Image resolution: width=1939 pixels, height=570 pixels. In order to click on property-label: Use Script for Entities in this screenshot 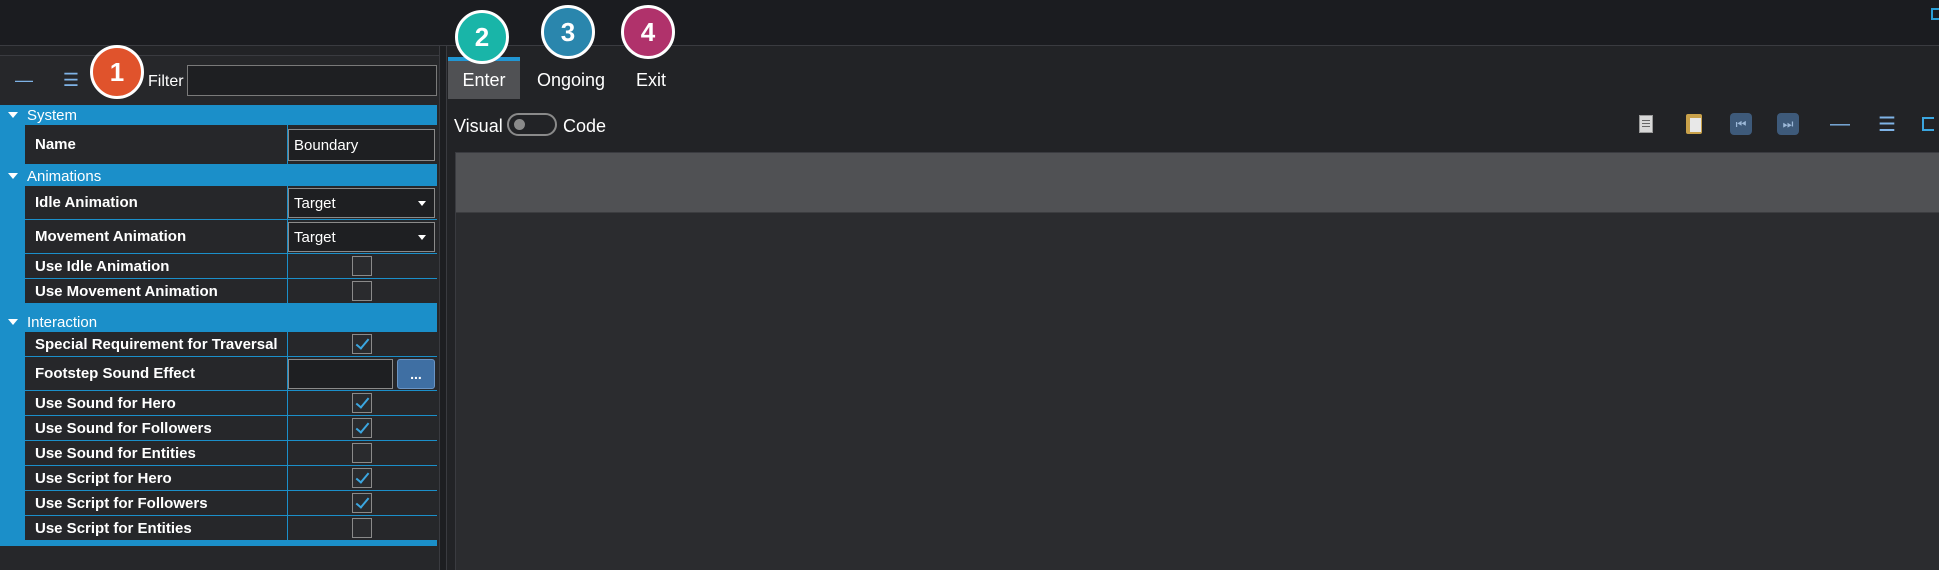, I will do `click(113, 528)`.